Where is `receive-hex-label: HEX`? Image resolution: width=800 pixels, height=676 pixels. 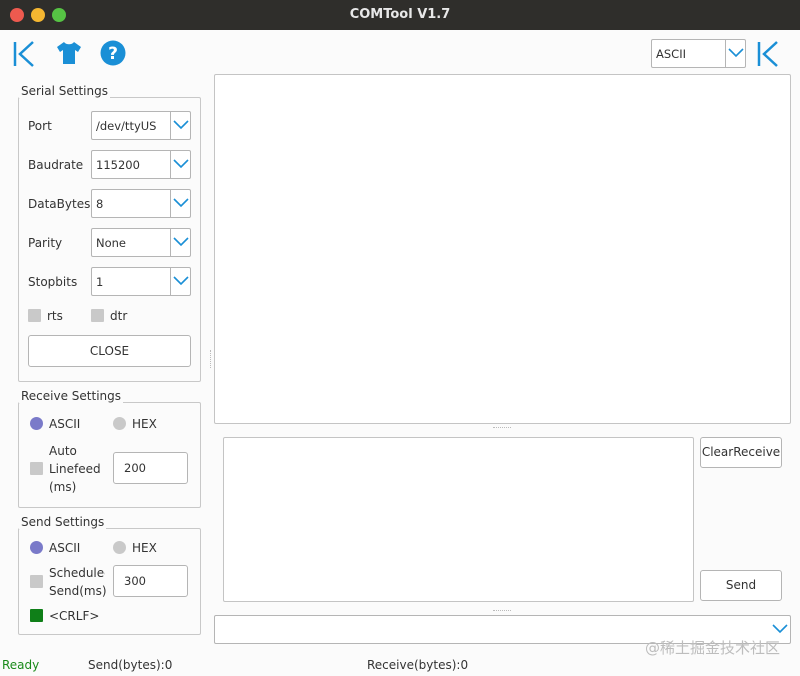 receive-hex-label: HEX is located at coordinates (144, 424).